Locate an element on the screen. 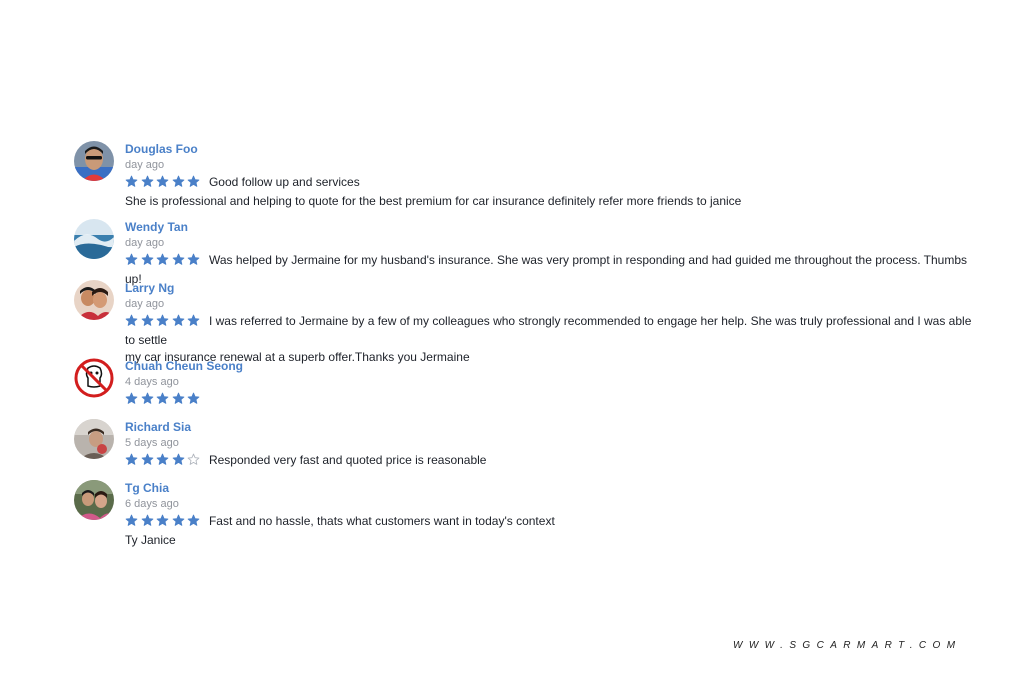 This screenshot has width=1024, height=683. reviewer-name-link: Tg Chia is located at coordinates (549, 488).